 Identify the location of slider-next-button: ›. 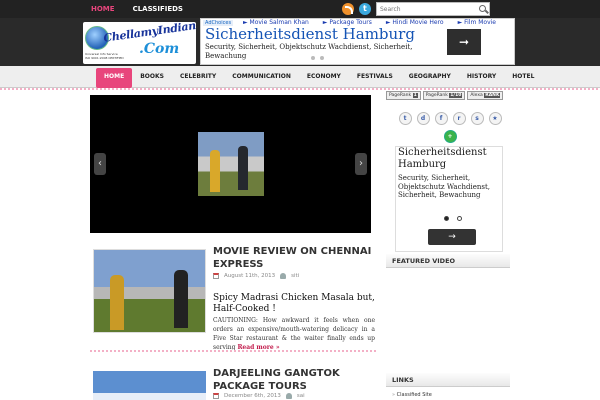
(361, 164).